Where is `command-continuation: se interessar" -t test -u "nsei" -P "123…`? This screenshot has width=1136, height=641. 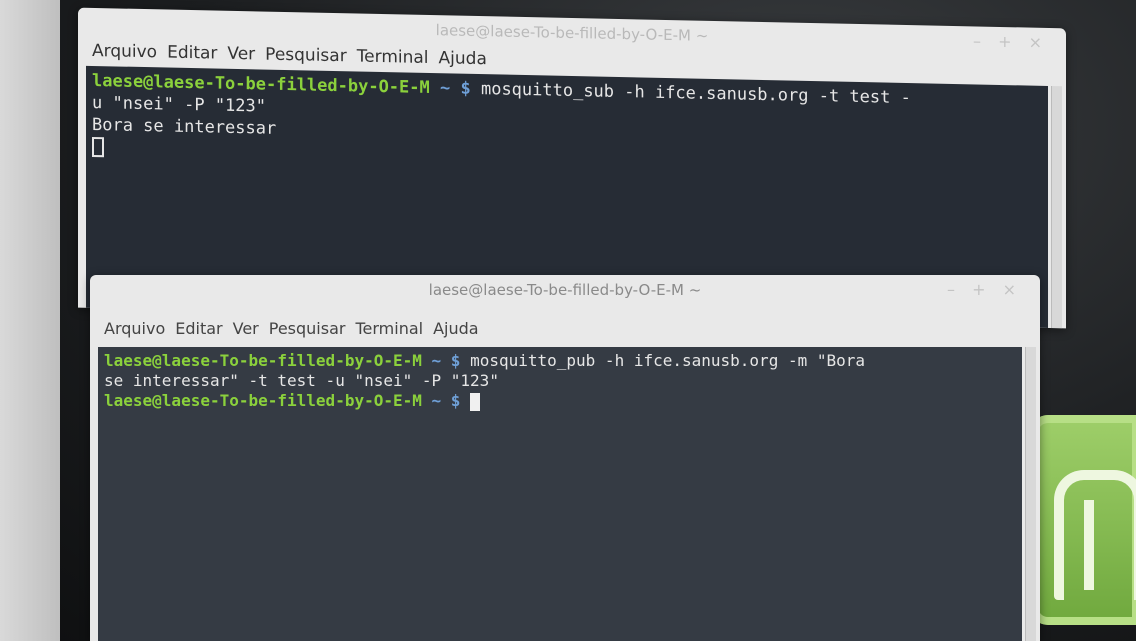 command-continuation: se interessar" -t test -u "nsei" -P "123… is located at coordinates (301, 380).